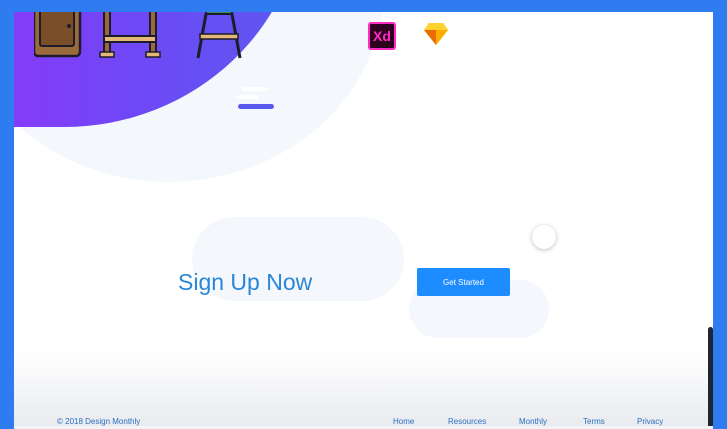  I want to click on footer-link-monthly: Monthly, so click(533, 421).